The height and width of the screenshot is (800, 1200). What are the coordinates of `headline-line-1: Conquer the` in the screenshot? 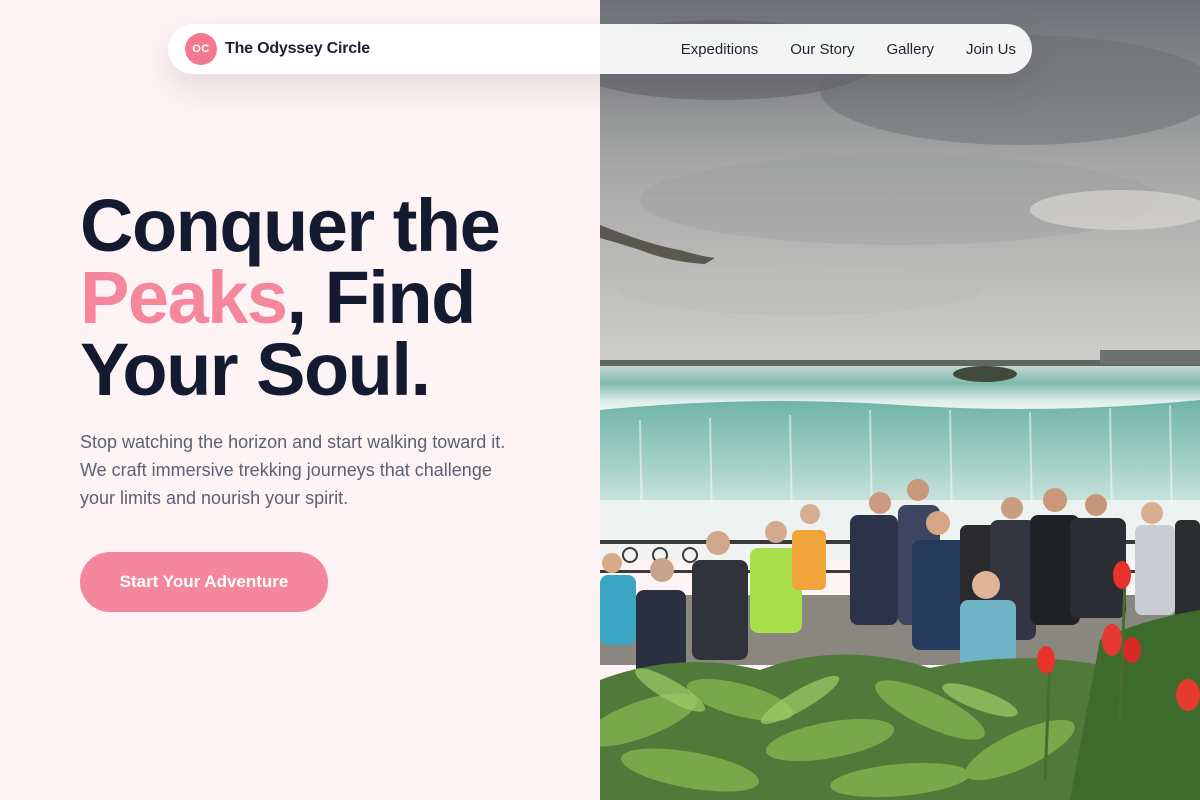 It's located at (290, 225).